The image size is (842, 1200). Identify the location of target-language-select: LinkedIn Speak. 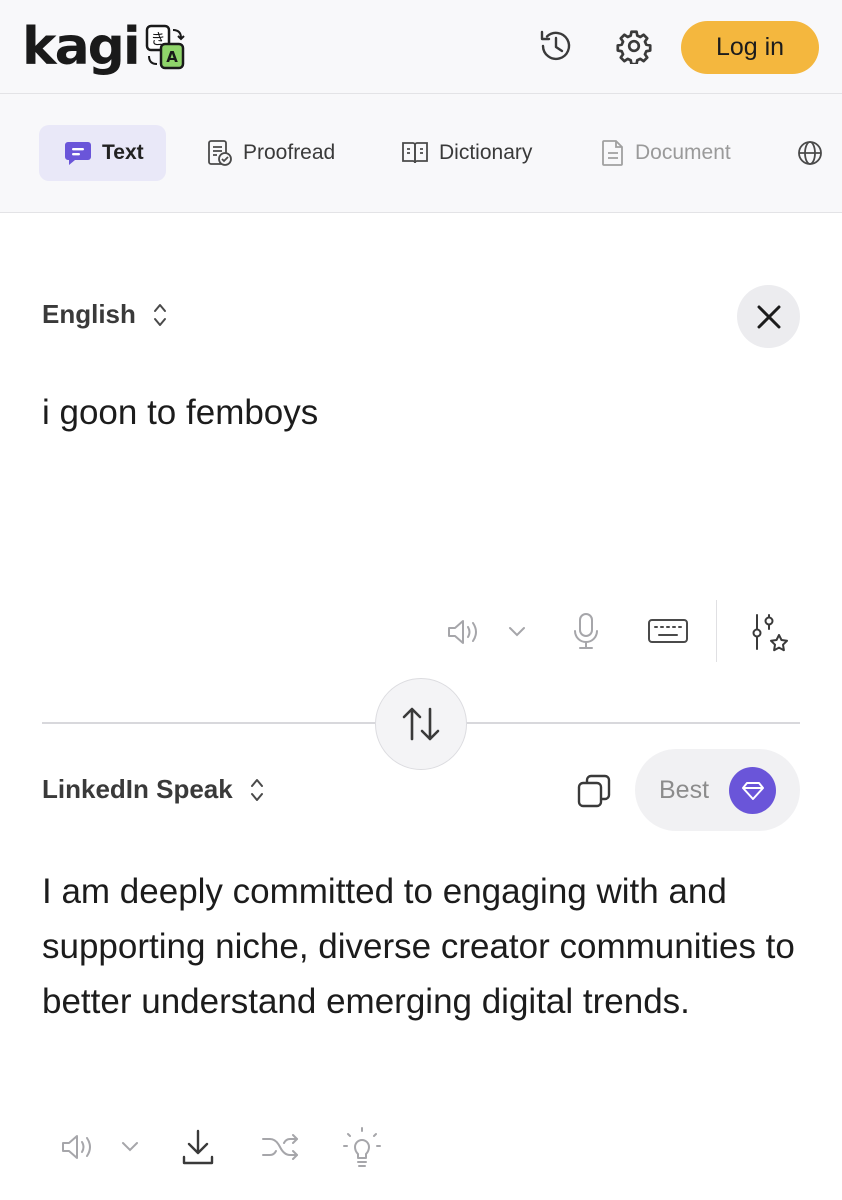
(153, 789).